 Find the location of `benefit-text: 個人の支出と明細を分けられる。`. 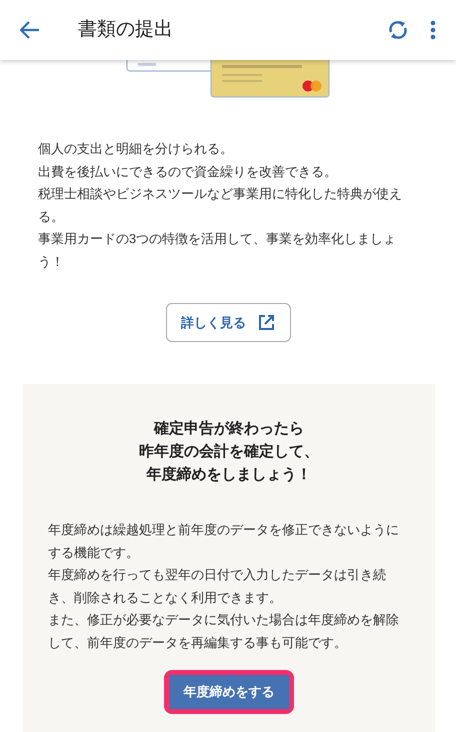

benefit-text: 個人の支出と明細を分けられる。 is located at coordinates (136, 149).